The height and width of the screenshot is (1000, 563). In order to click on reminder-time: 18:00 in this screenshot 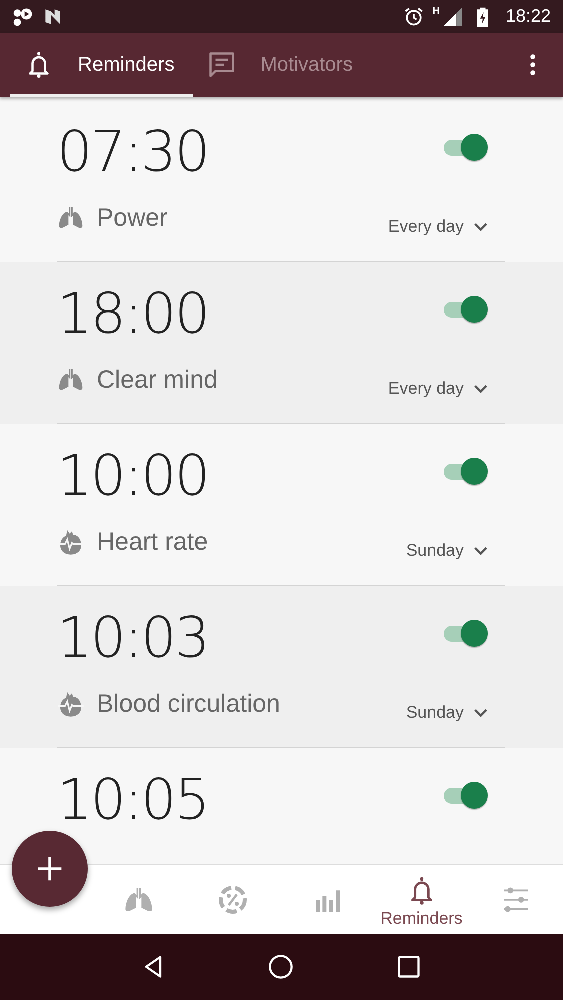, I will do `click(249, 314)`.